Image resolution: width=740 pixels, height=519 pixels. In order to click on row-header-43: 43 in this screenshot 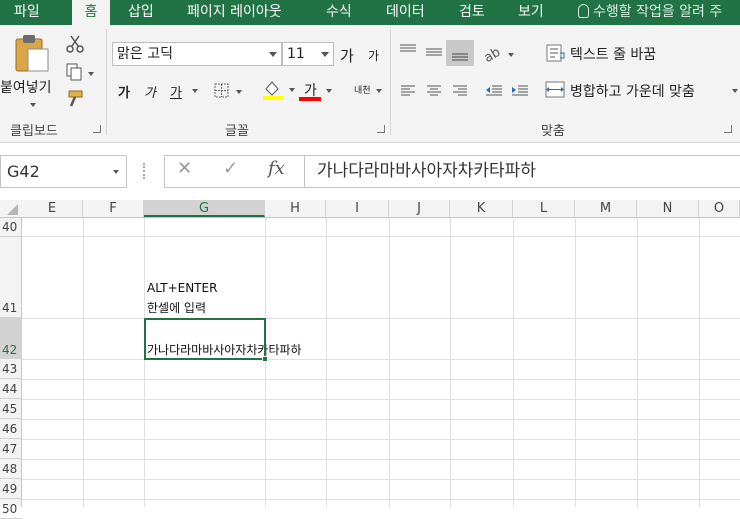, I will do `click(11, 369)`.